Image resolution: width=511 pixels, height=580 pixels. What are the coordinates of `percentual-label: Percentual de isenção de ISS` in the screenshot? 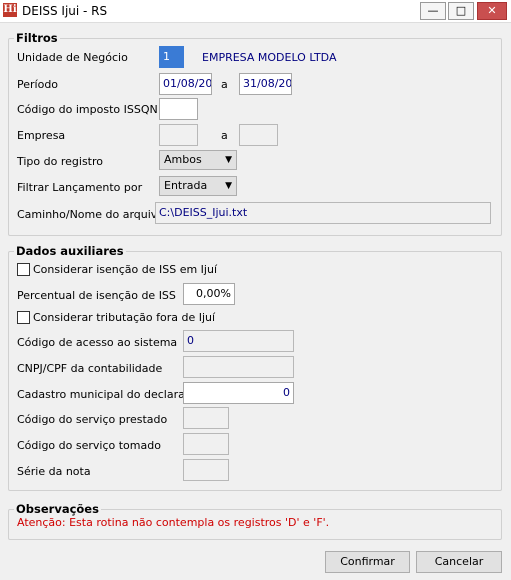 It's located at (96, 295).